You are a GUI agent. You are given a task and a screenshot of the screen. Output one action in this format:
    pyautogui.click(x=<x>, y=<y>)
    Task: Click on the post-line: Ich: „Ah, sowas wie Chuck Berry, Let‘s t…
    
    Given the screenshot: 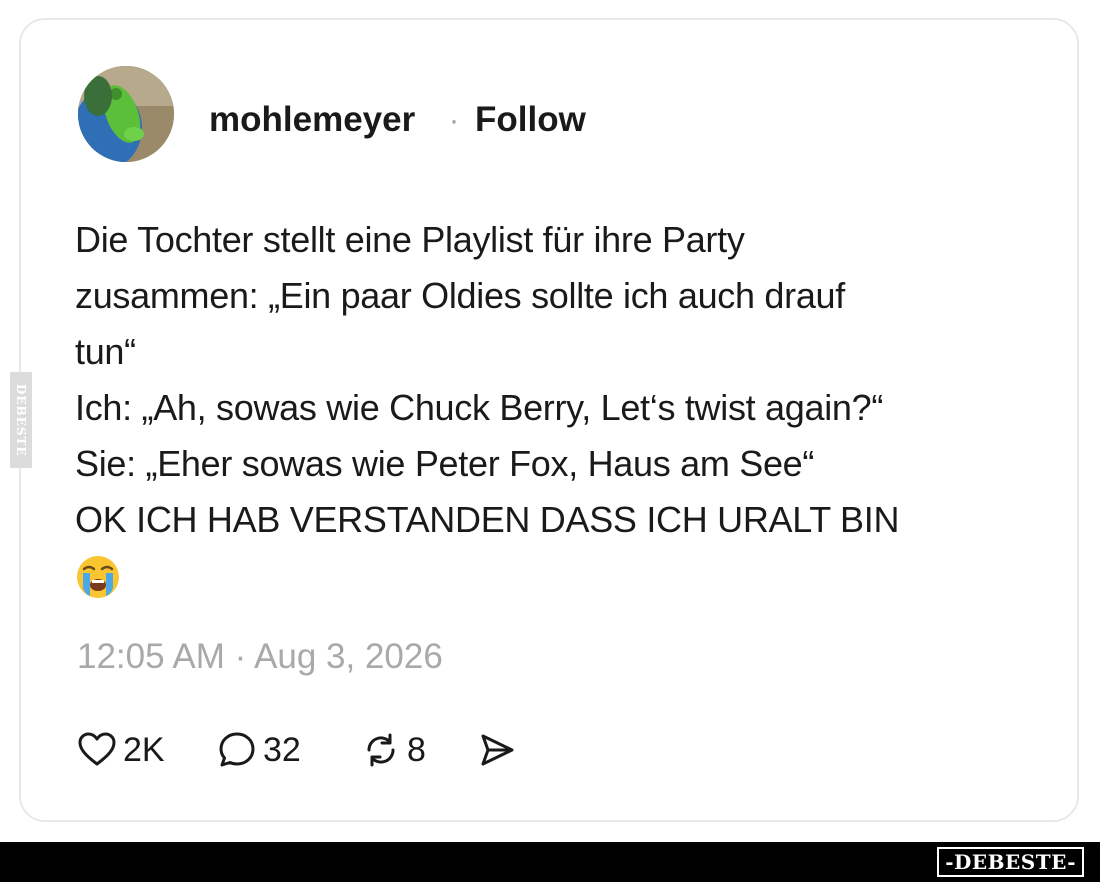 What is the action you would take?
    pyautogui.click(x=479, y=407)
    